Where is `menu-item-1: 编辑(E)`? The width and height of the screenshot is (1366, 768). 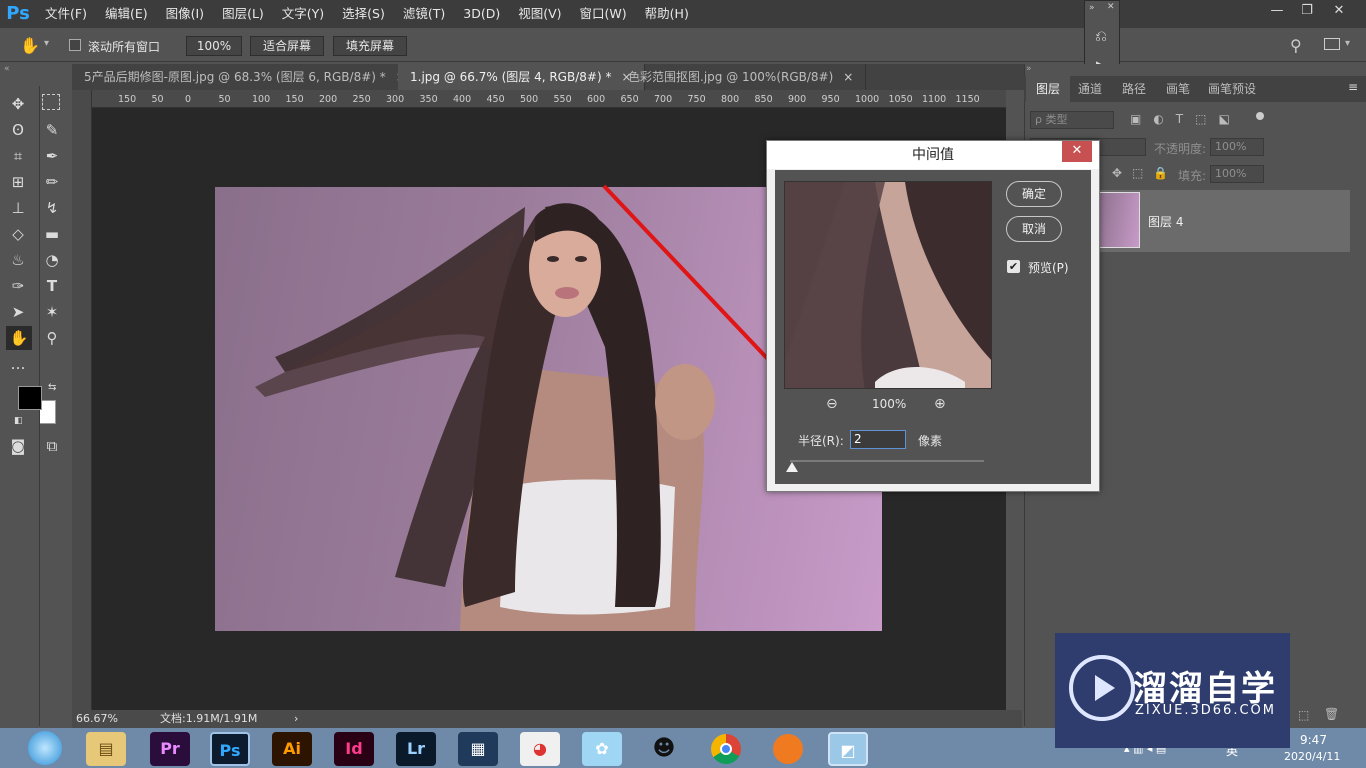 menu-item-1: 编辑(E) is located at coordinates (126, 14).